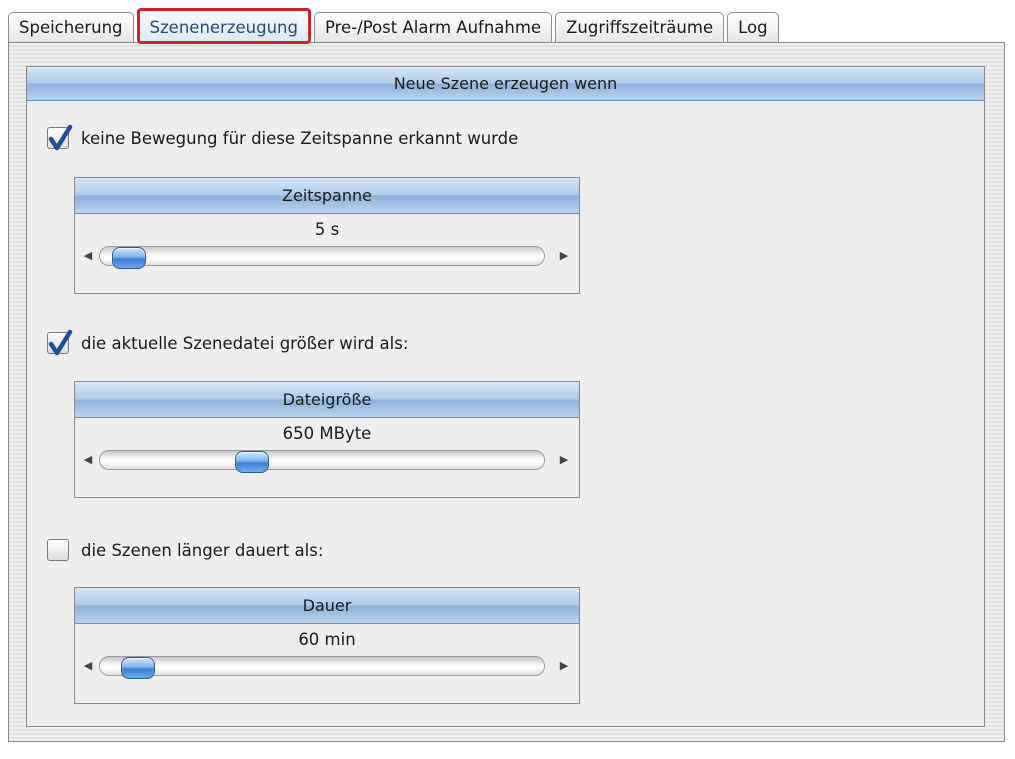 The width and height of the screenshot is (1015, 759). Describe the element at coordinates (327, 229) in the screenshot. I see `timespan-slider-value: 5 s` at that location.